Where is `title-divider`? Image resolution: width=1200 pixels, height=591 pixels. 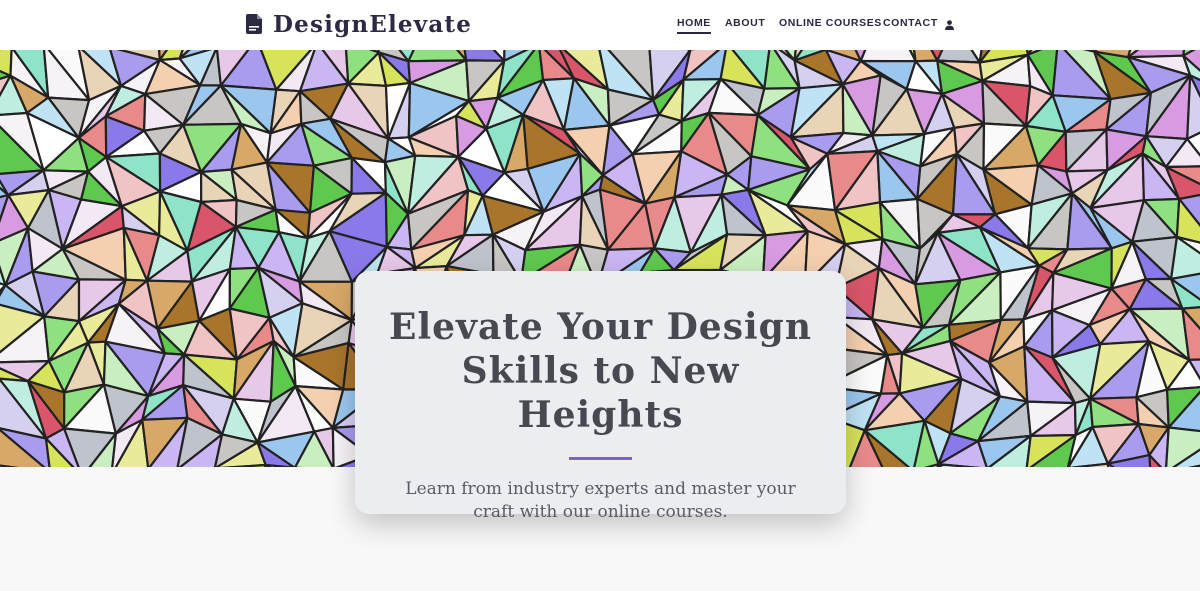
title-divider is located at coordinates (600, 458).